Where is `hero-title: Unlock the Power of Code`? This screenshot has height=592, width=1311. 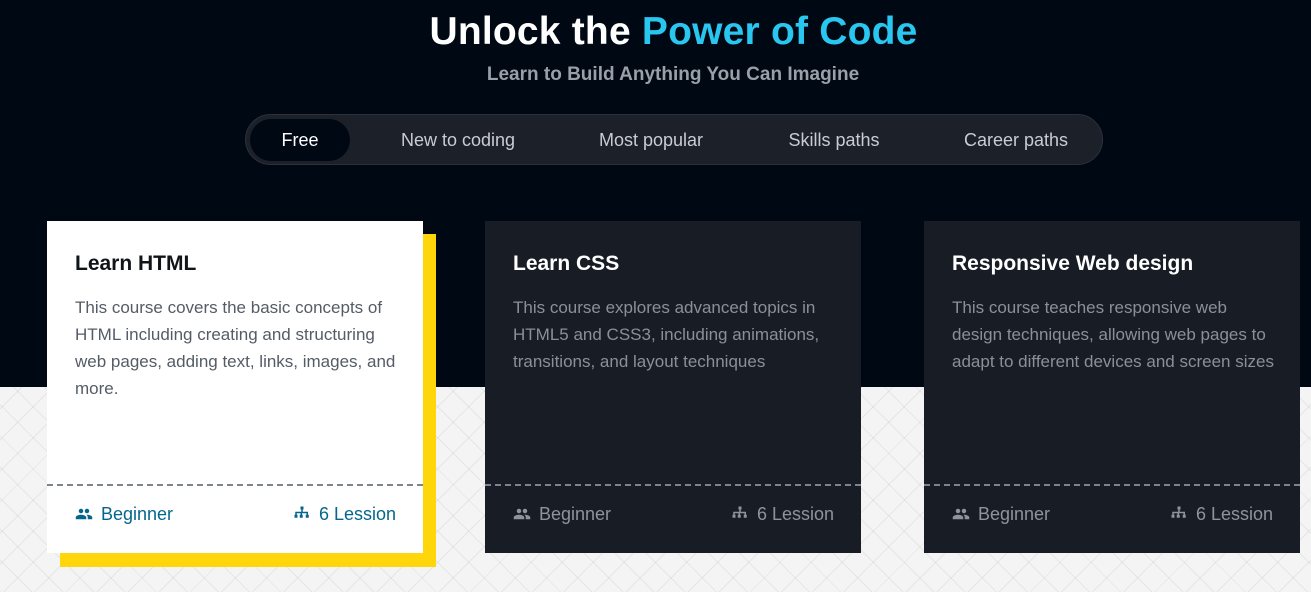
hero-title: Unlock the Power of Code is located at coordinates (655, 32).